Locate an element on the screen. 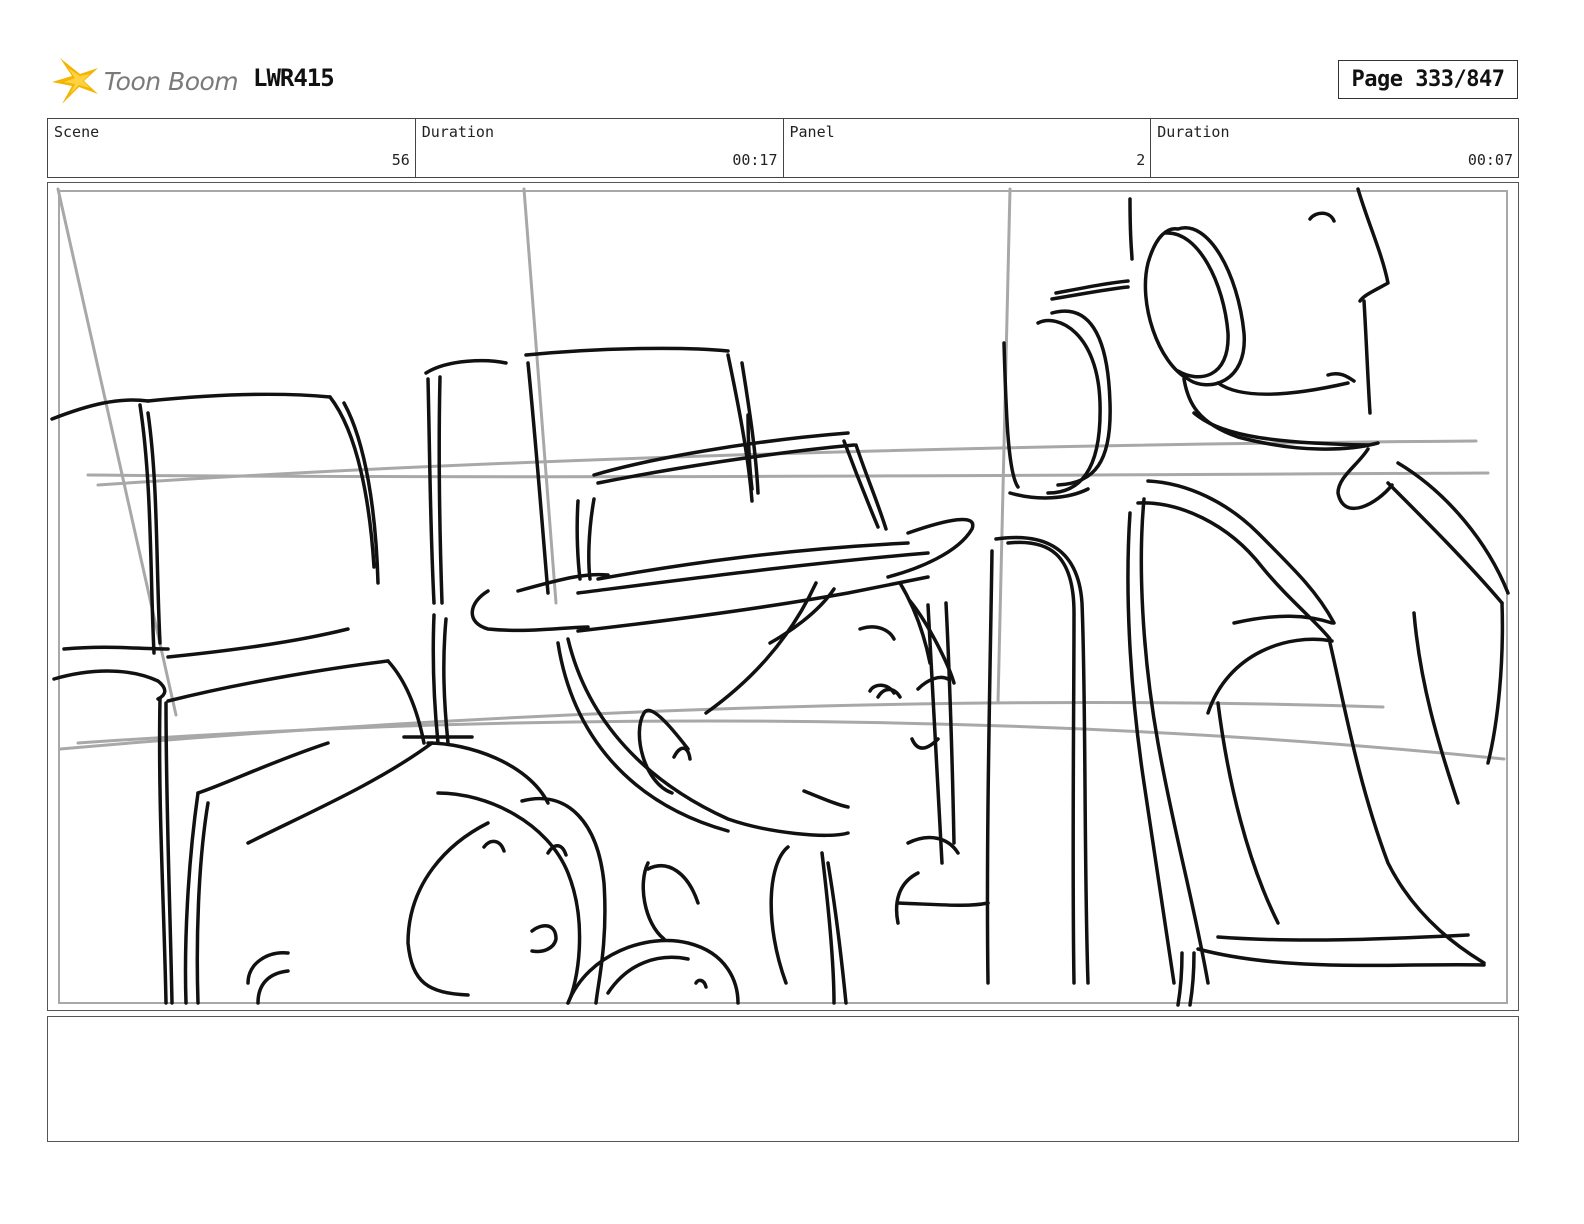 The image size is (1584, 1224). panel-duration-label: Duration is located at coordinates (1193, 132).